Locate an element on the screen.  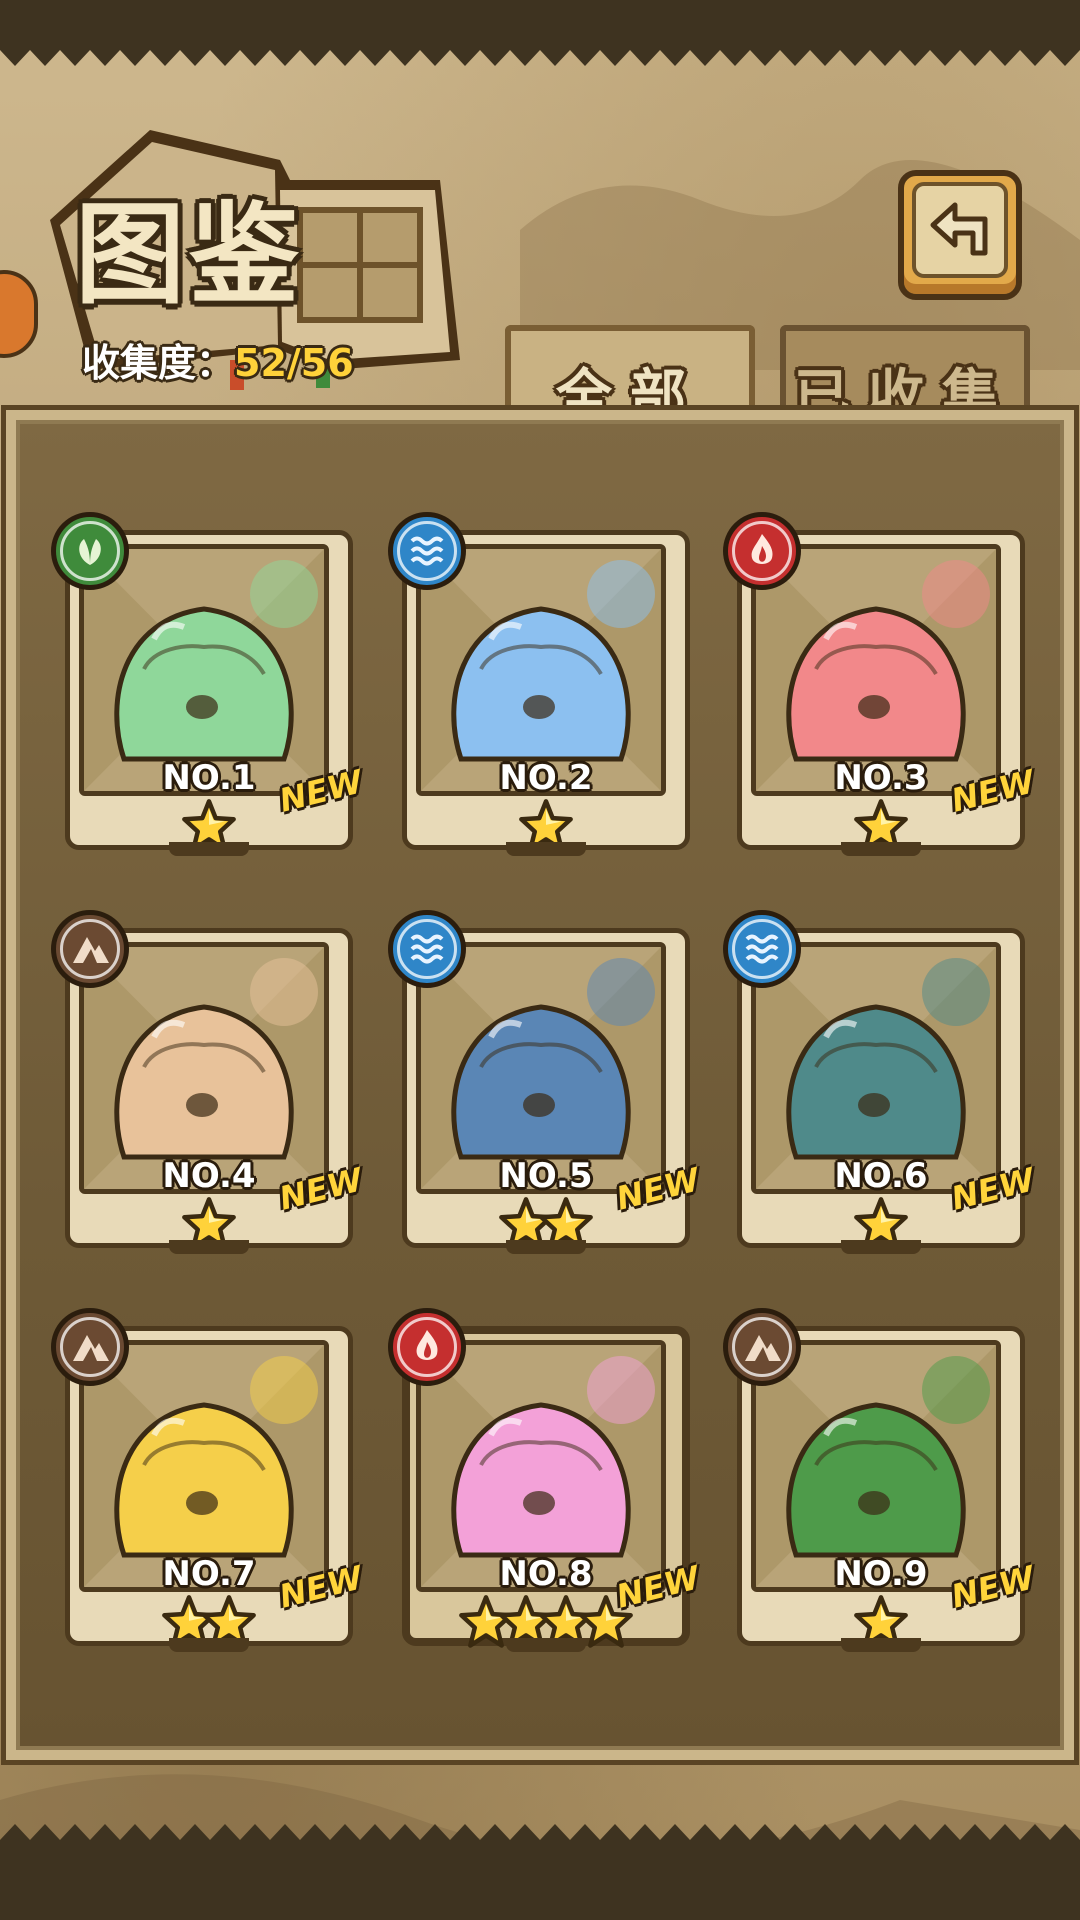
tab-all: 全部 is located at coordinates (630, 377).